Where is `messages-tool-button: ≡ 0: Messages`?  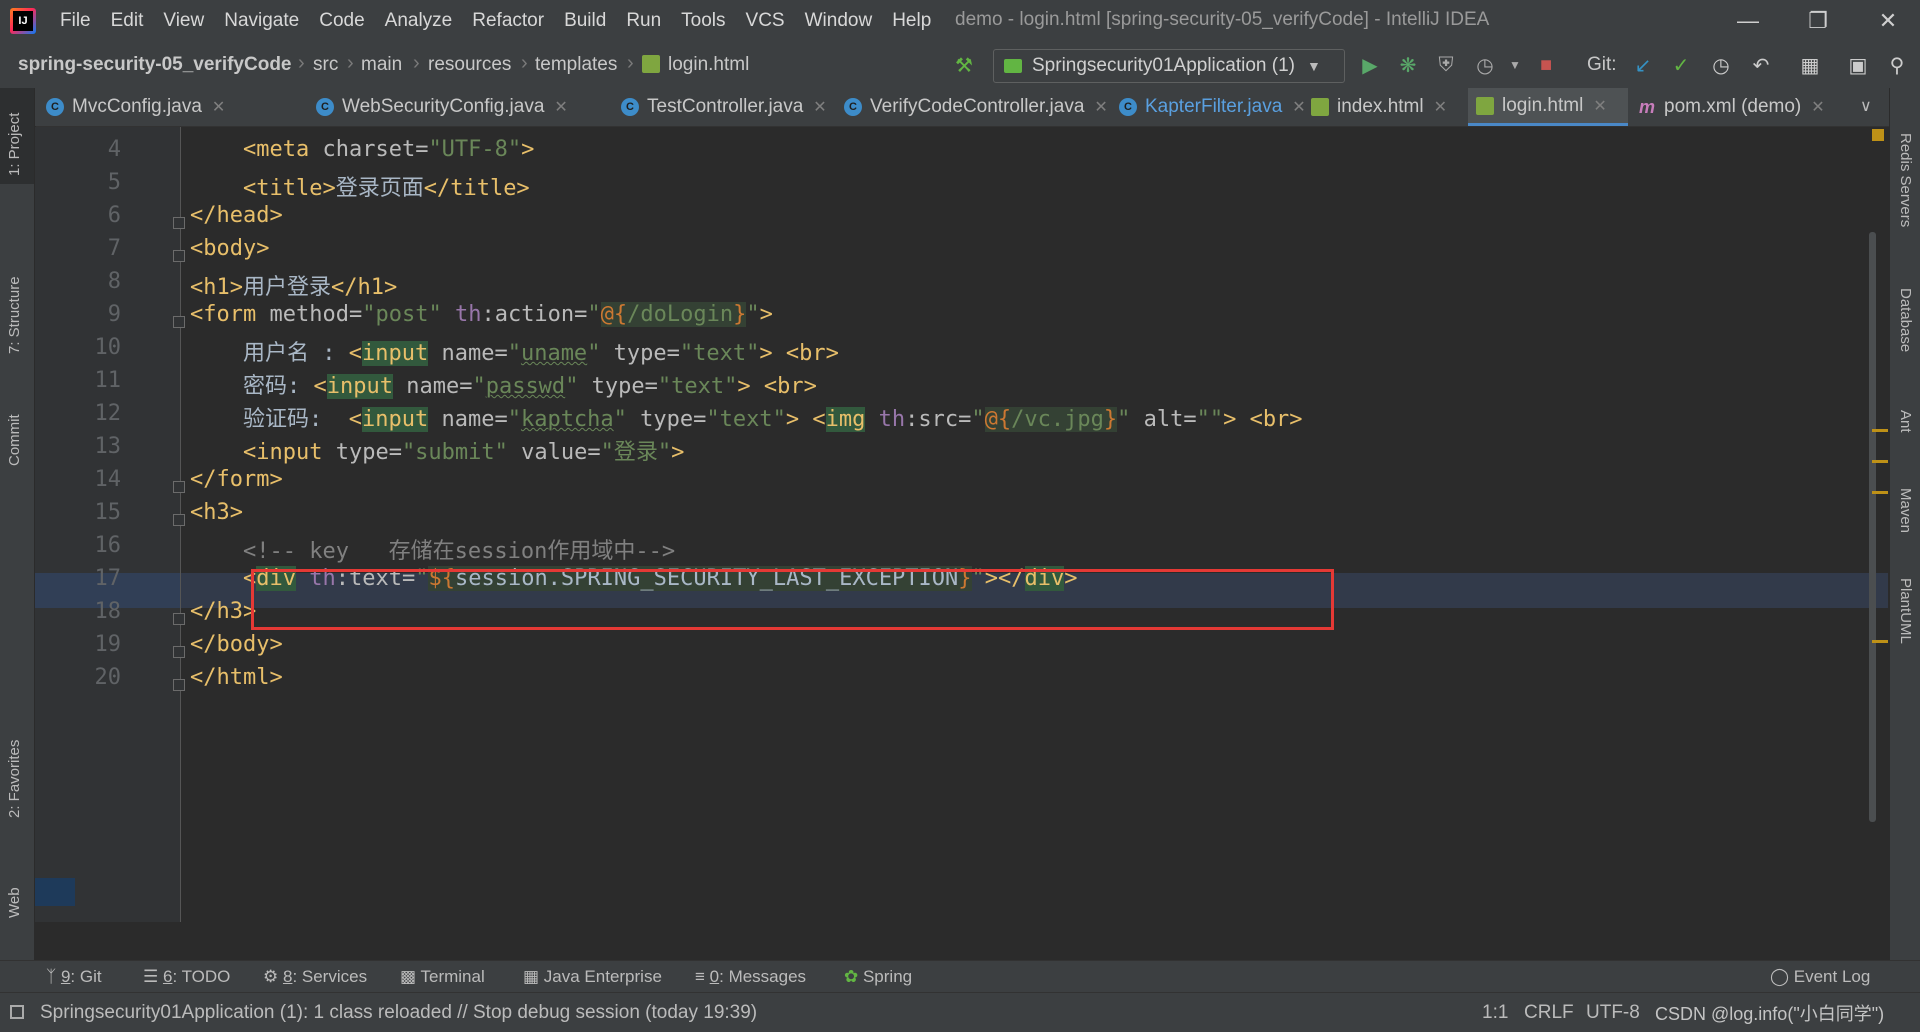 messages-tool-button: ≡ 0: Messages is located at coordinates (750, 977).